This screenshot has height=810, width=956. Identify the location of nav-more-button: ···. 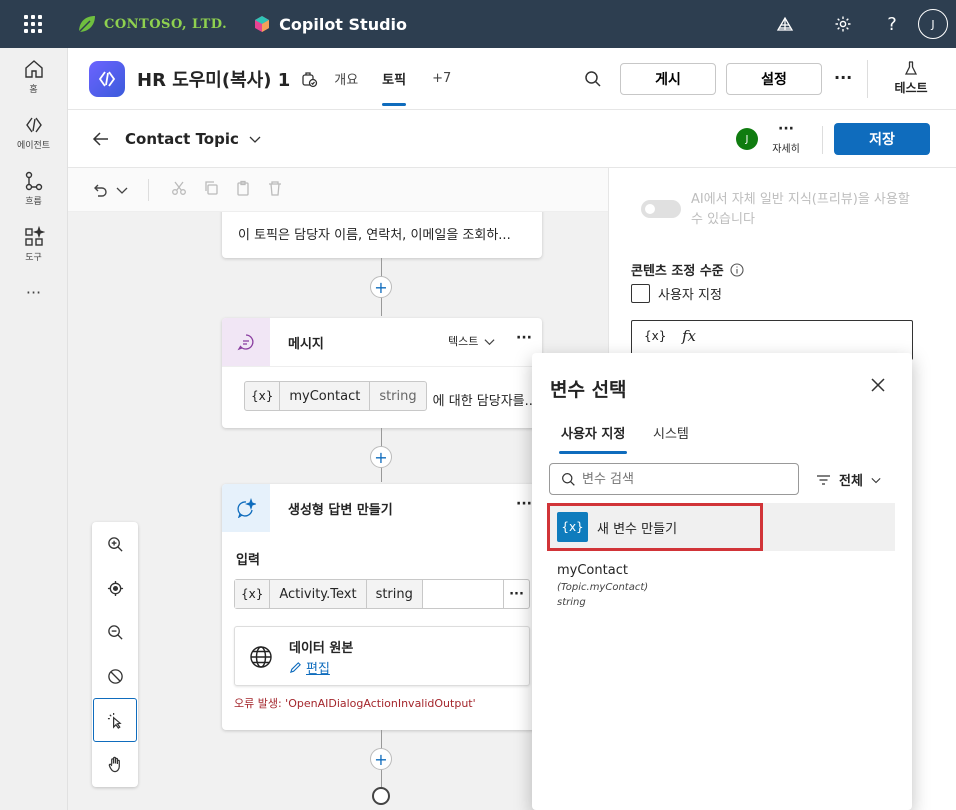
(33, 292).